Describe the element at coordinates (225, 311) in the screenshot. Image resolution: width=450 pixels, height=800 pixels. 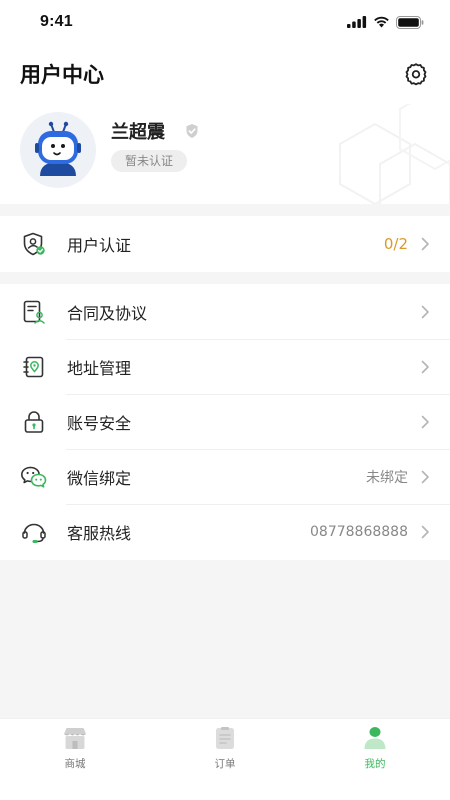
I see `menu-item-contracts: 合同及协议` at that location.